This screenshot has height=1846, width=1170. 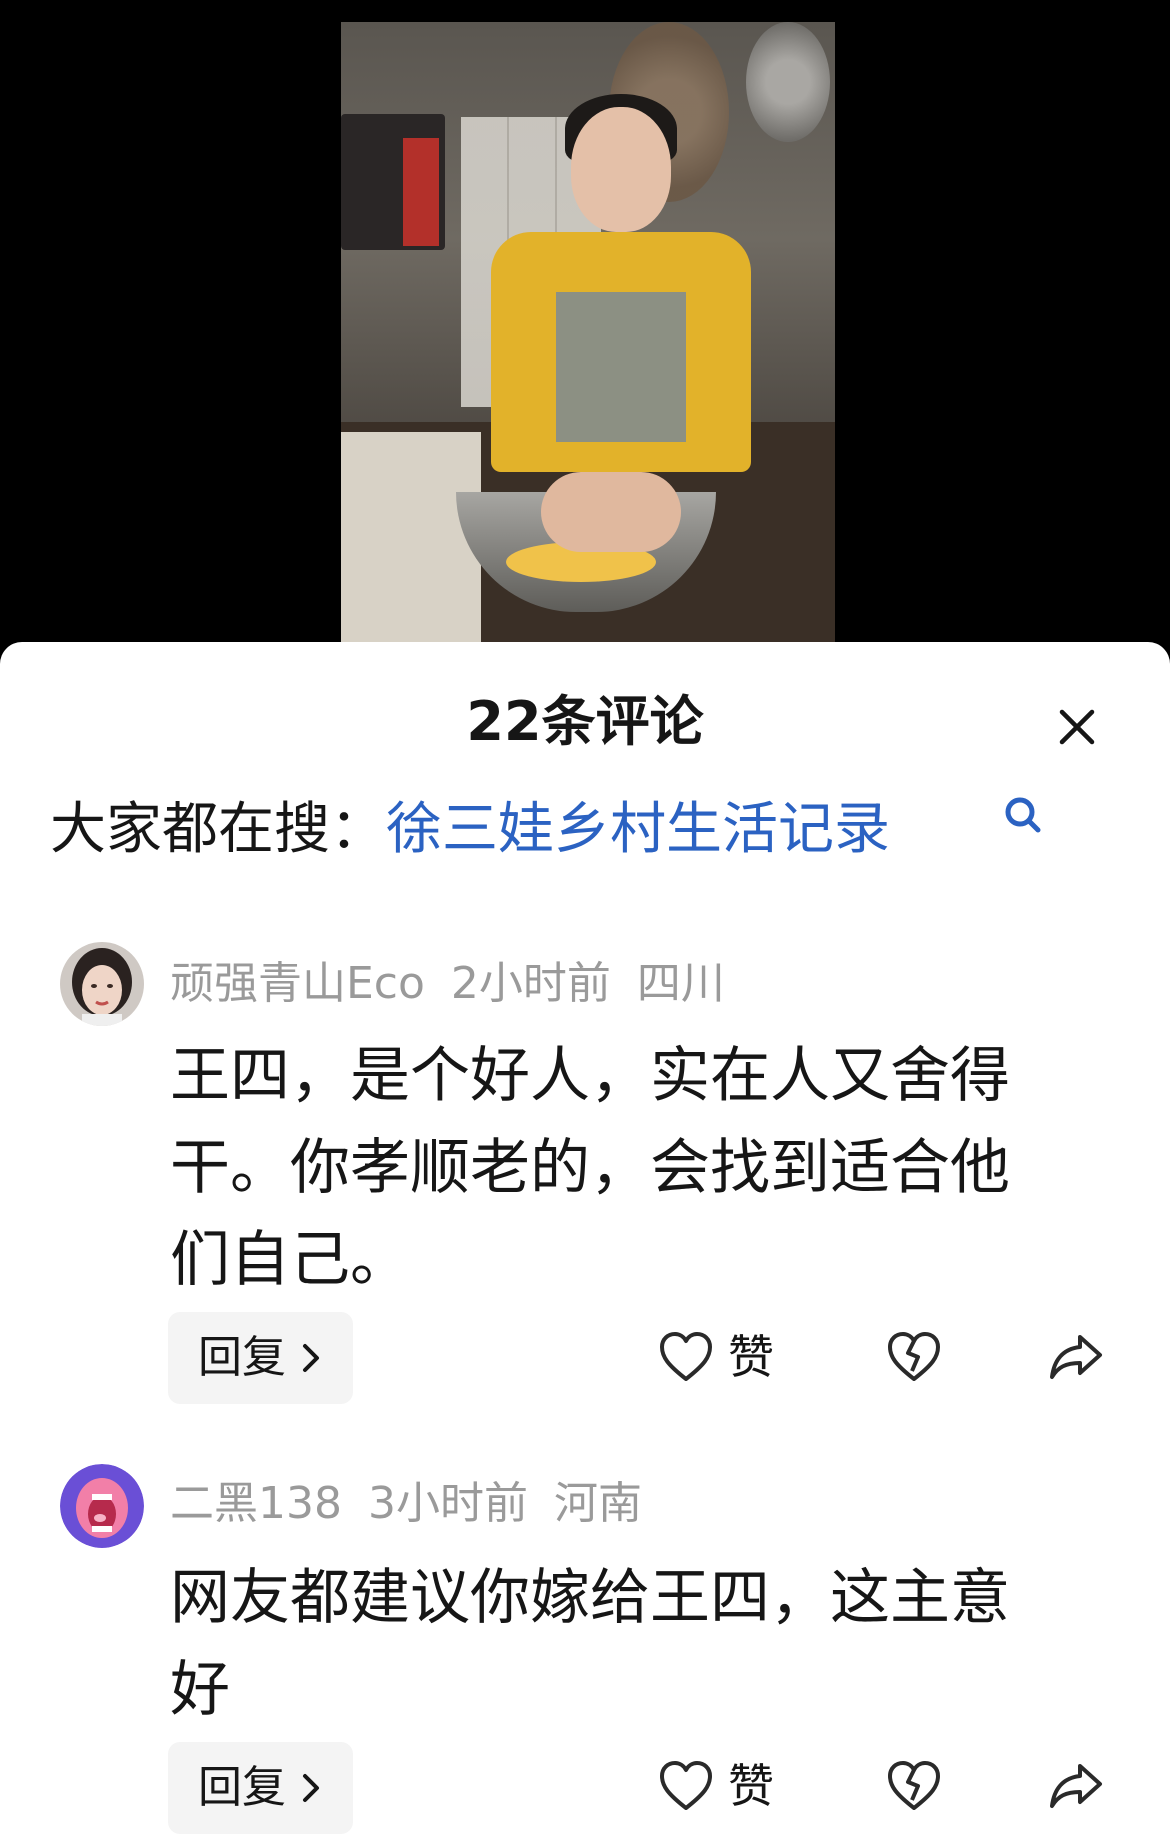 I want to click on video-hanging-pan, so click(x=788, y=82).